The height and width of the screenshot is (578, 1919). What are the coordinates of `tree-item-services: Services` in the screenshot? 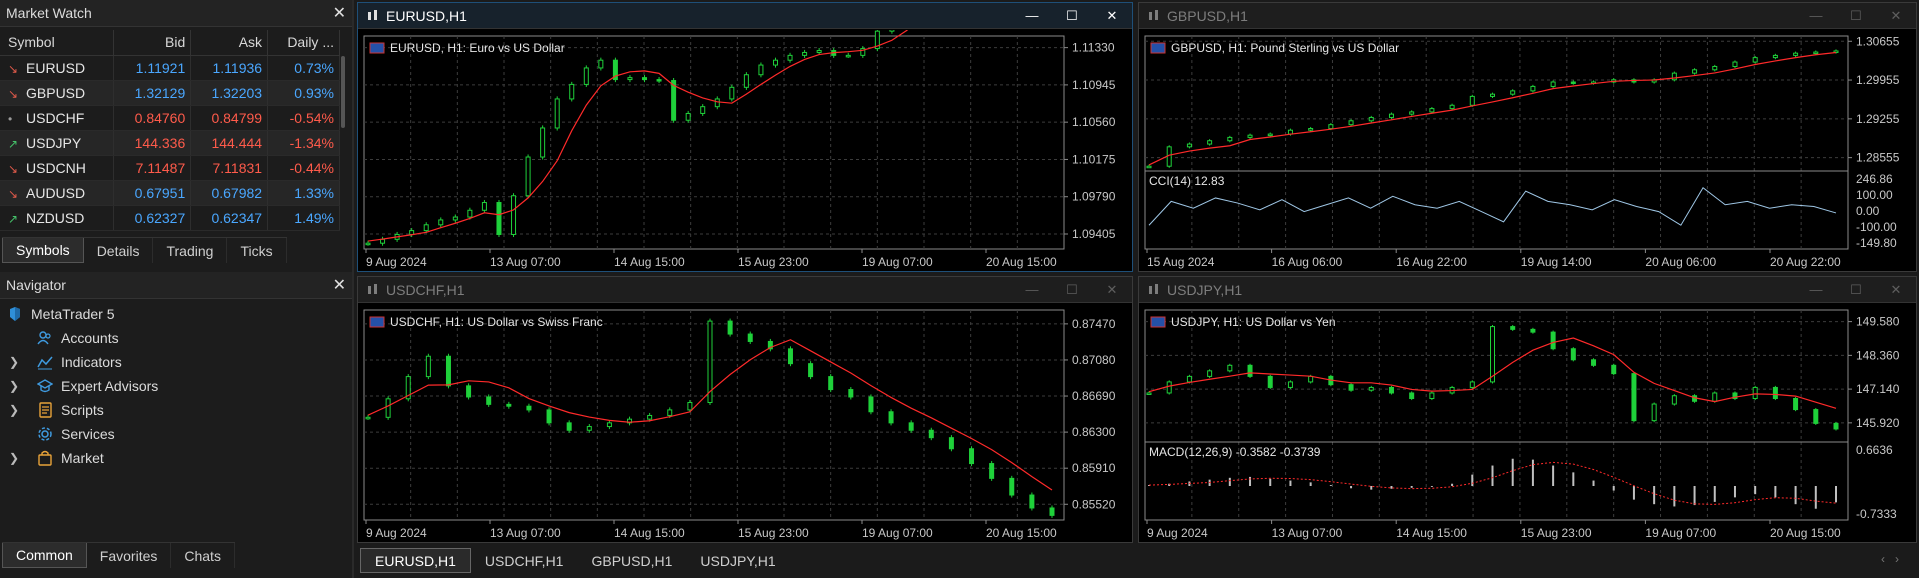 It's located at (176, 434).